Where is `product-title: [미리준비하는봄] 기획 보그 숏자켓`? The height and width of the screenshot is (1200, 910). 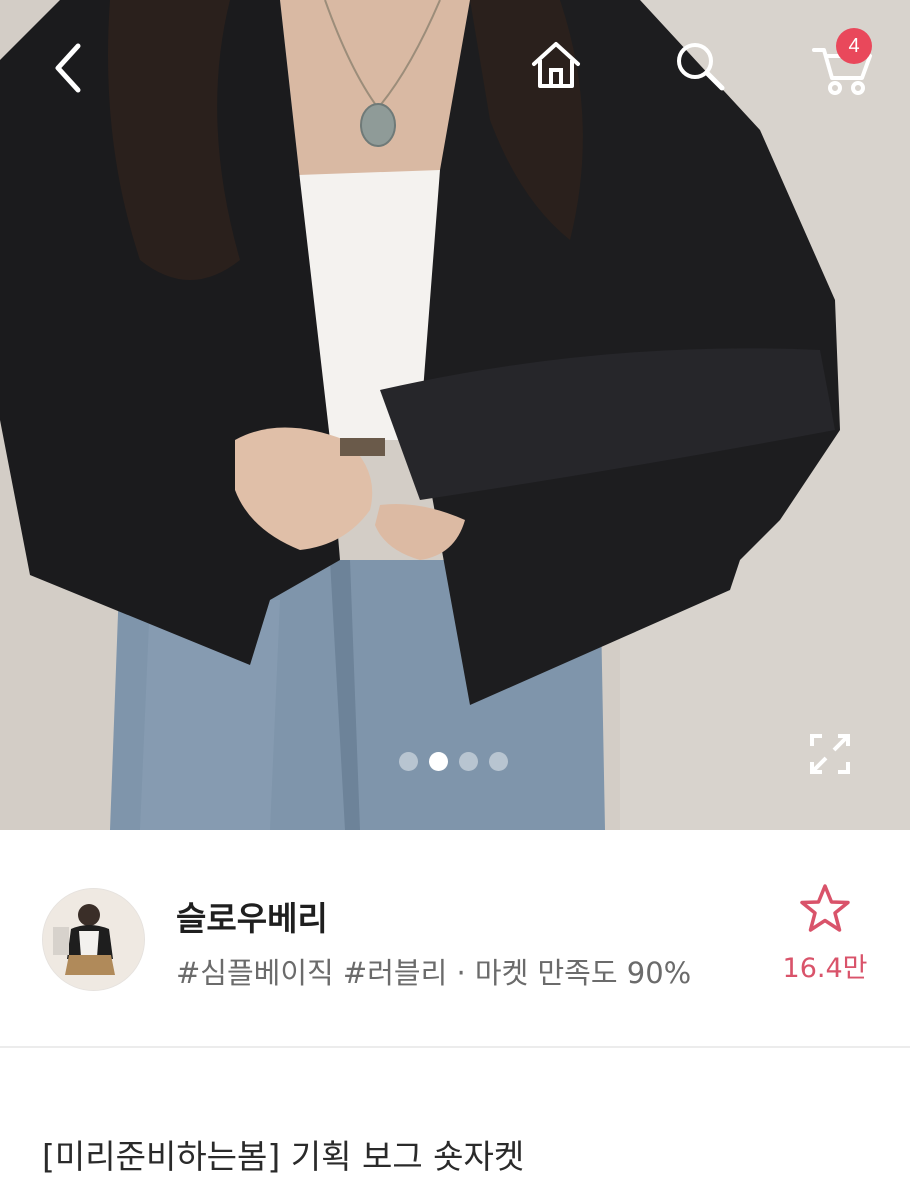
product-title: [미리준비하는봄] 기획 보그 숏자켓 is located at coordinates (283, 1156).